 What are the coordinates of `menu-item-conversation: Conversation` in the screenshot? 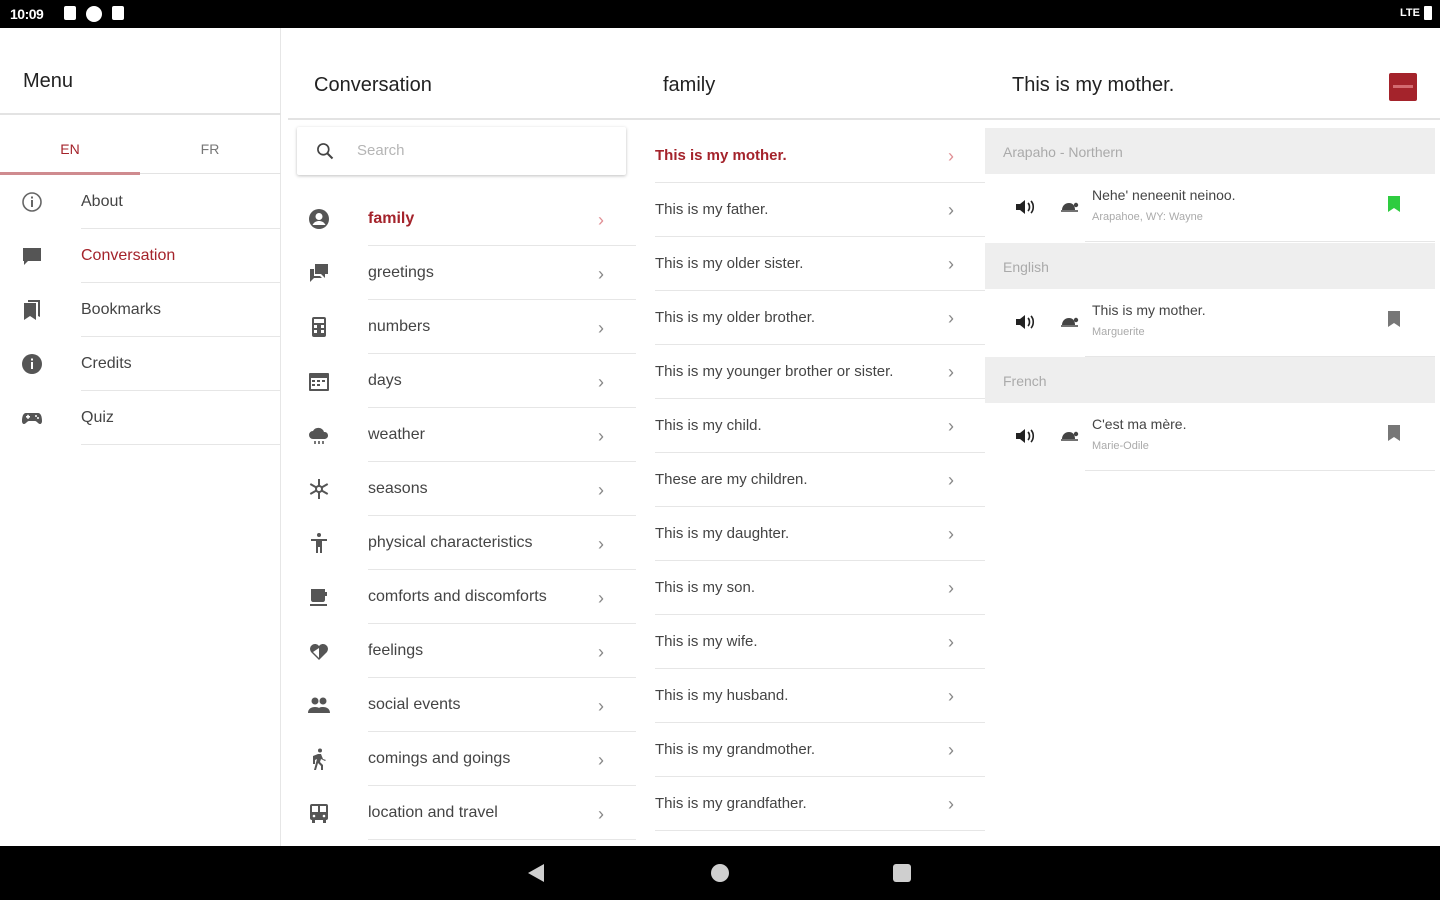 It's located at (140, 256).